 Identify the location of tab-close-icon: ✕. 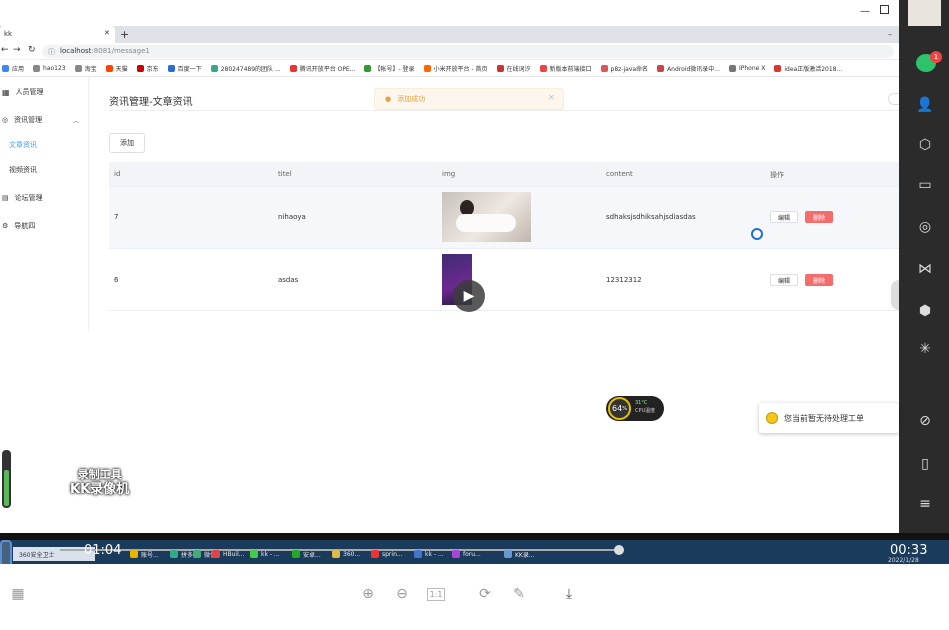
(107, 33).